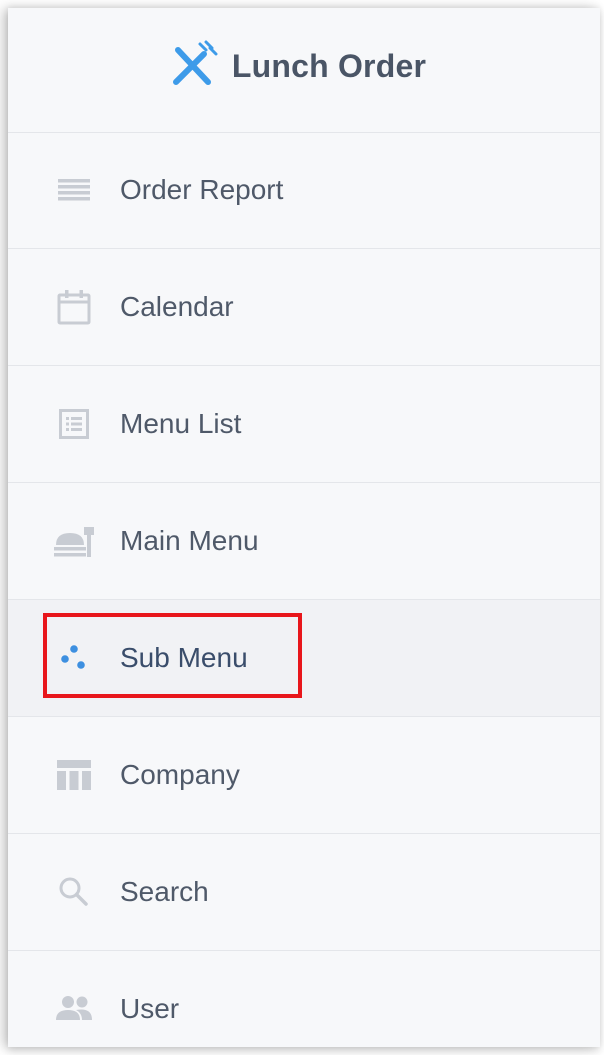 The height and width of the screenshot is (1055, 604). I want to click on sidebar-item-label: Menu List, so click(181, 423).